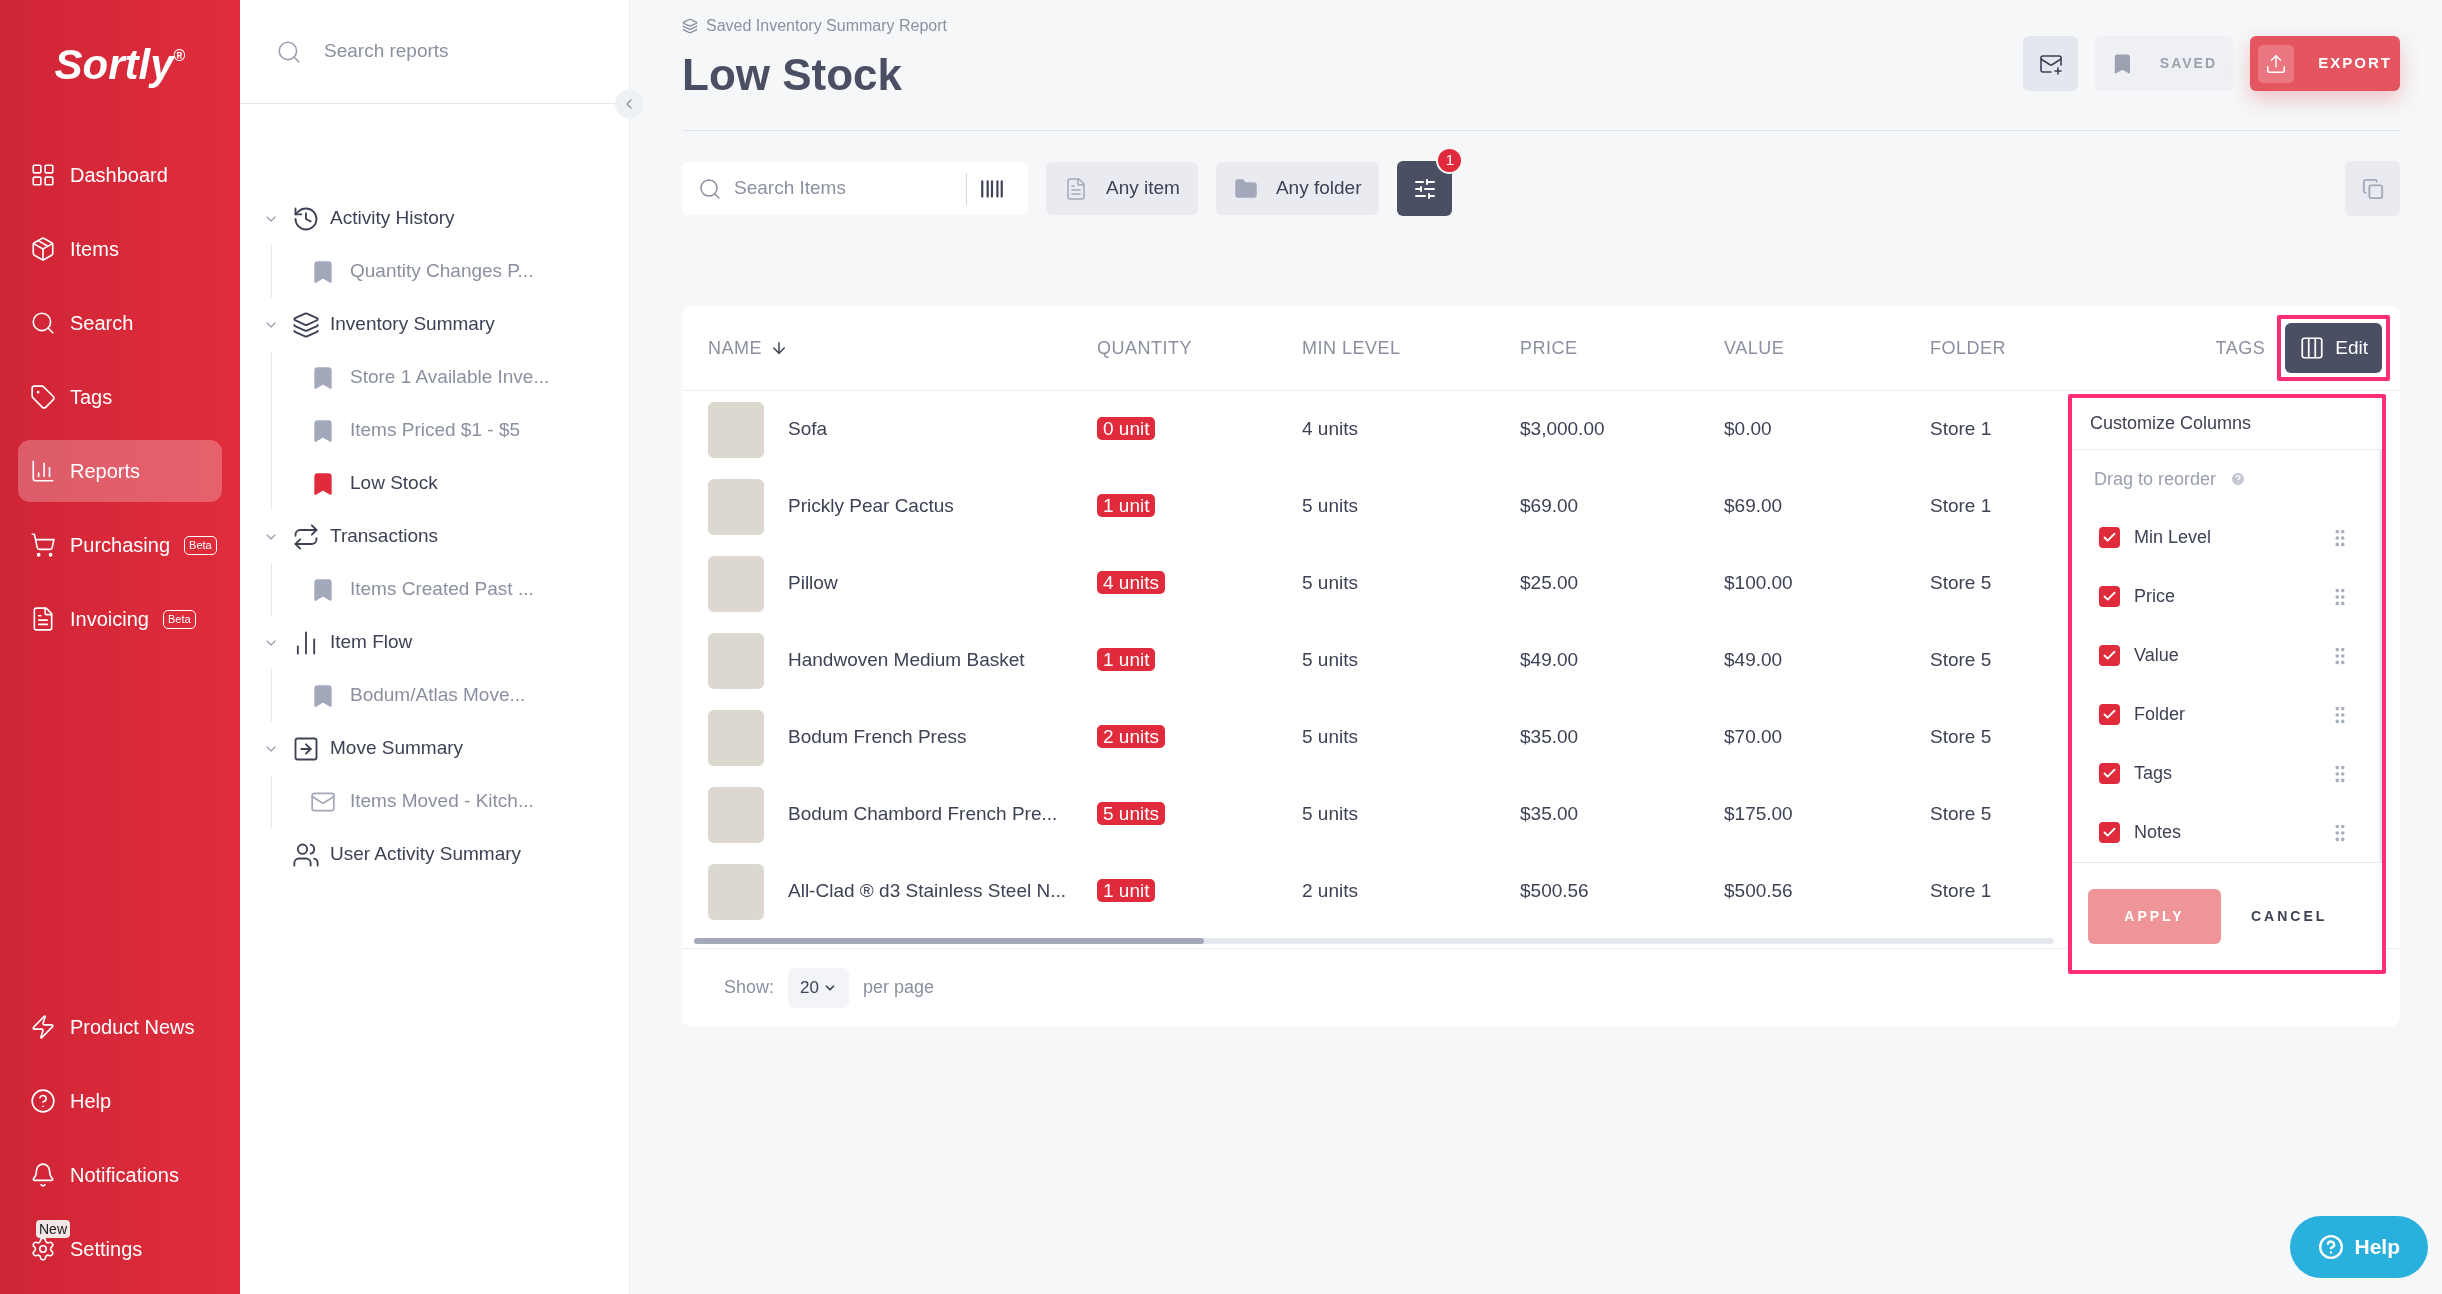  I want to click on table-row: Pillow 4 units 5 units $25.00 $100.00 Store 5, so click(1370, 583).